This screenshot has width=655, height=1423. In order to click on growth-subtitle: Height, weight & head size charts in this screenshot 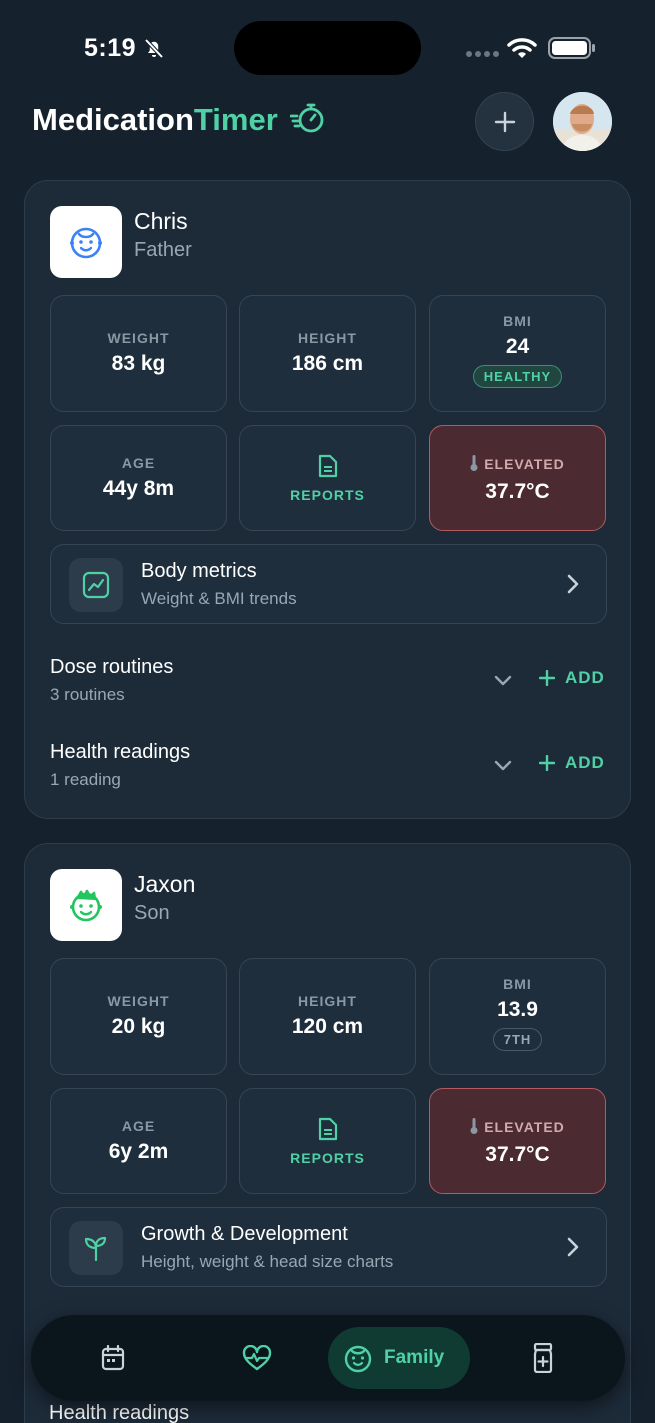, I will do `click(267, 1261)`.